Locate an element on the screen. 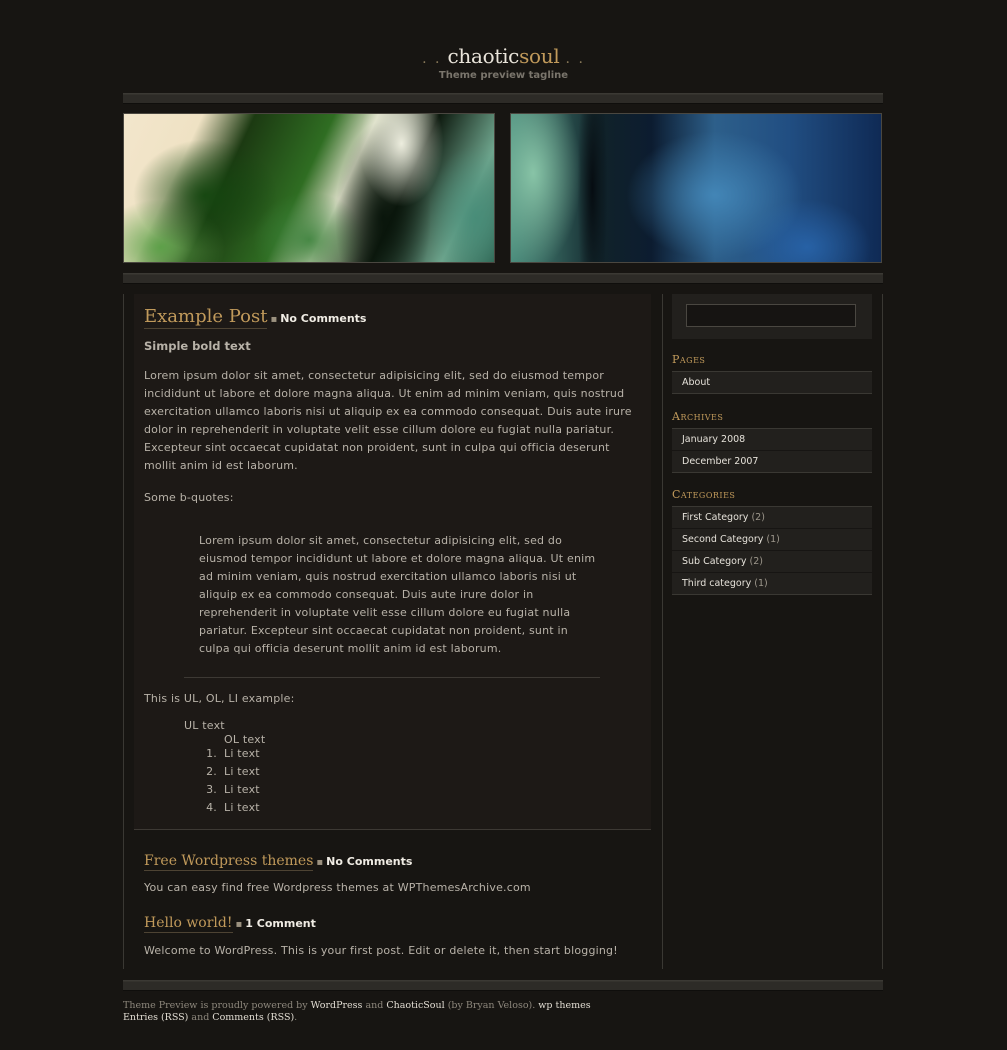 Image resolution: width=1007 pixels, height=1050 pixels. list-item: 1. Li text is located at coordinates (229, 754).